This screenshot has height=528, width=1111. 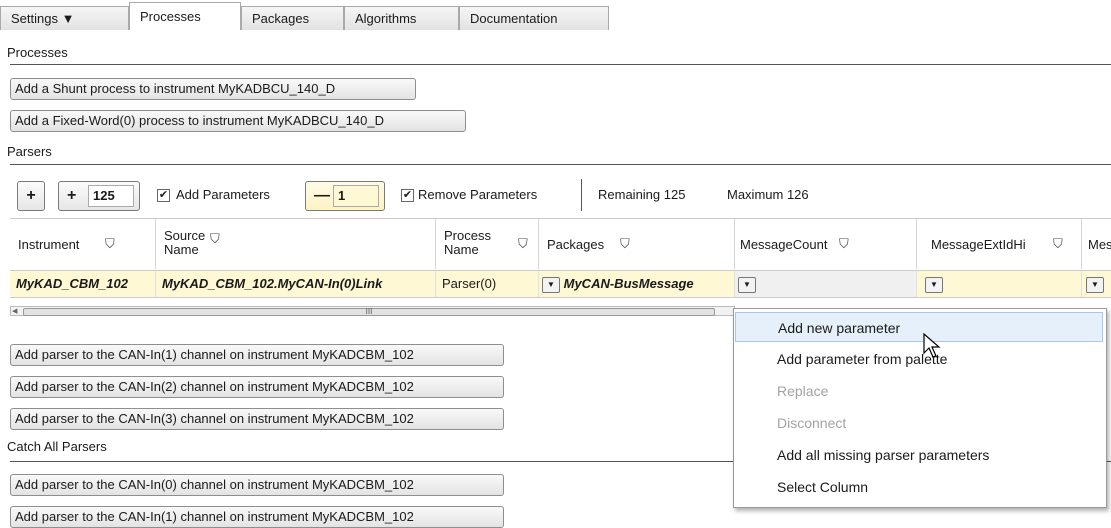 I want to click on column-label: Mes, so click(x=1099, y=244).